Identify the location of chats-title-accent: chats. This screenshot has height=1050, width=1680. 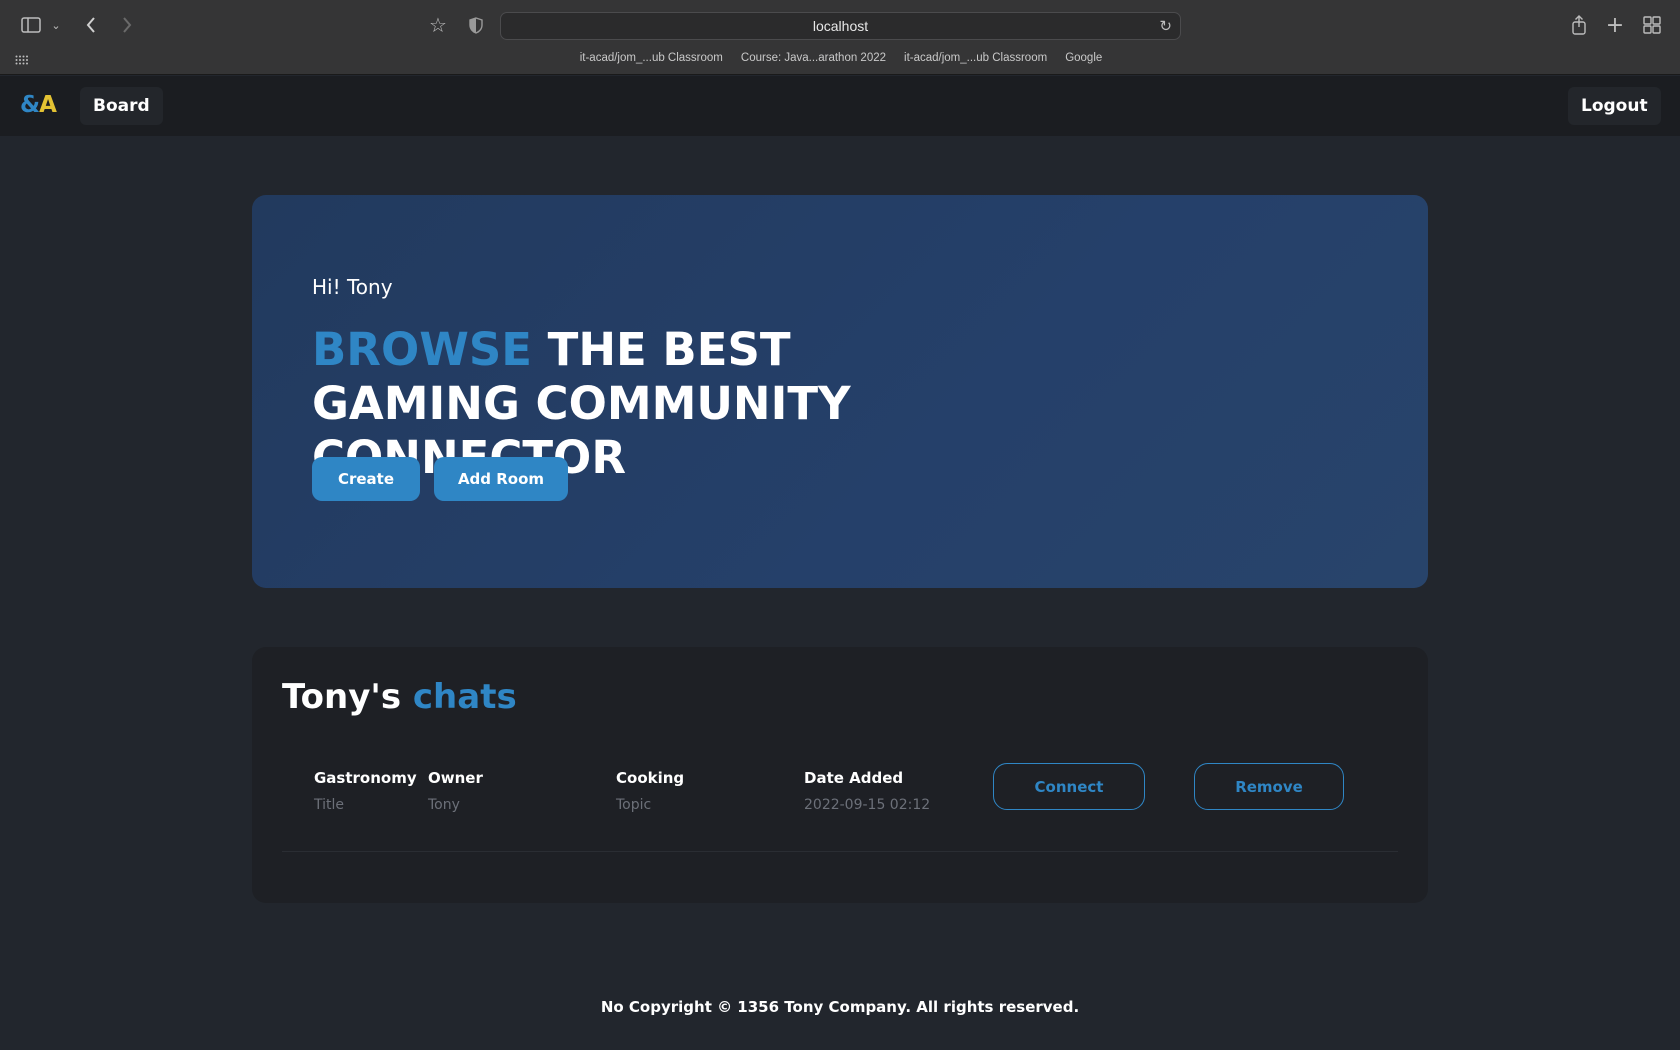
(464, 697).